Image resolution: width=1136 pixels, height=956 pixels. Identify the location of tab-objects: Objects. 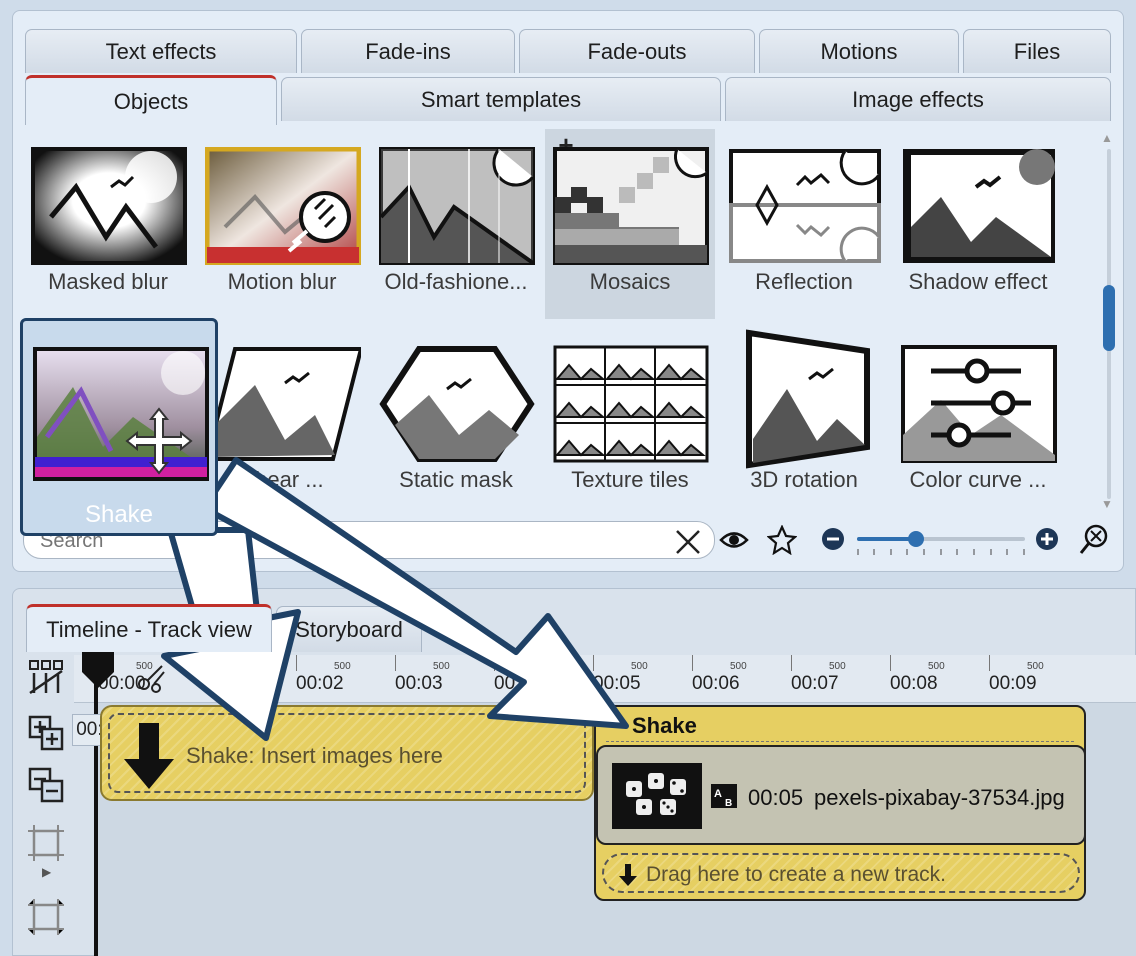
(151, 100).